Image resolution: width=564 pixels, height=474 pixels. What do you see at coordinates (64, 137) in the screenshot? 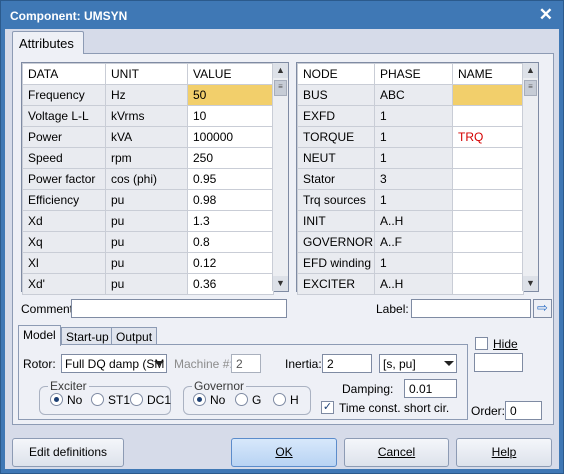
I see `data-cell: Power` at bounding box center [64, 137].